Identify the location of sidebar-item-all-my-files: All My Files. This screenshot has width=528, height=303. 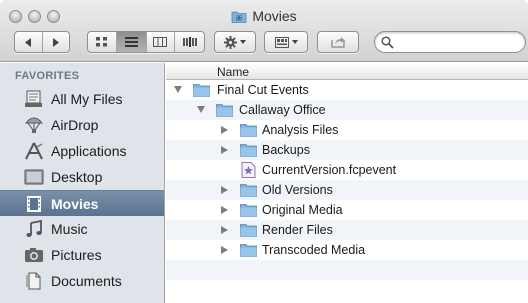
(82, 99).